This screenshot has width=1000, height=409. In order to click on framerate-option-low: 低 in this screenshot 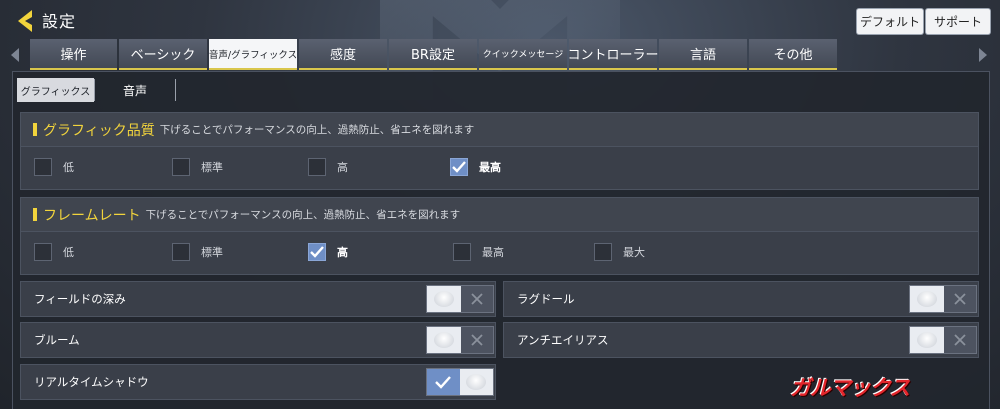, I will do `click(54, 252)`.